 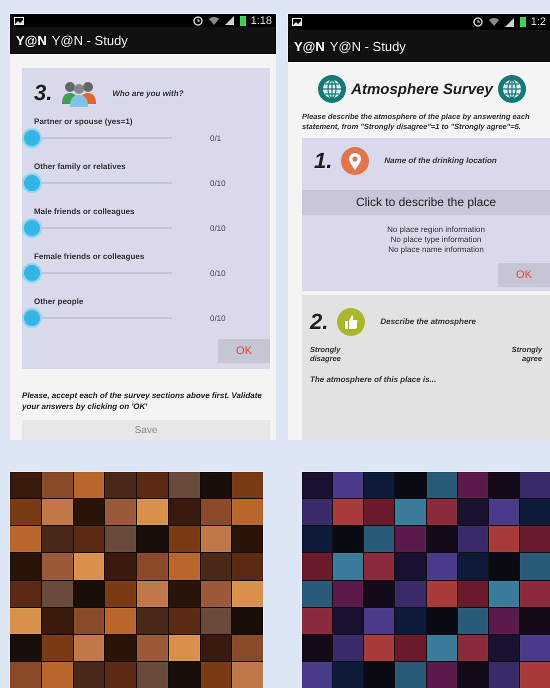 What do you see at coordinates (436, 239) in the screenshot?
I see `info-text: No place type information` at bounding box center [436, 239].